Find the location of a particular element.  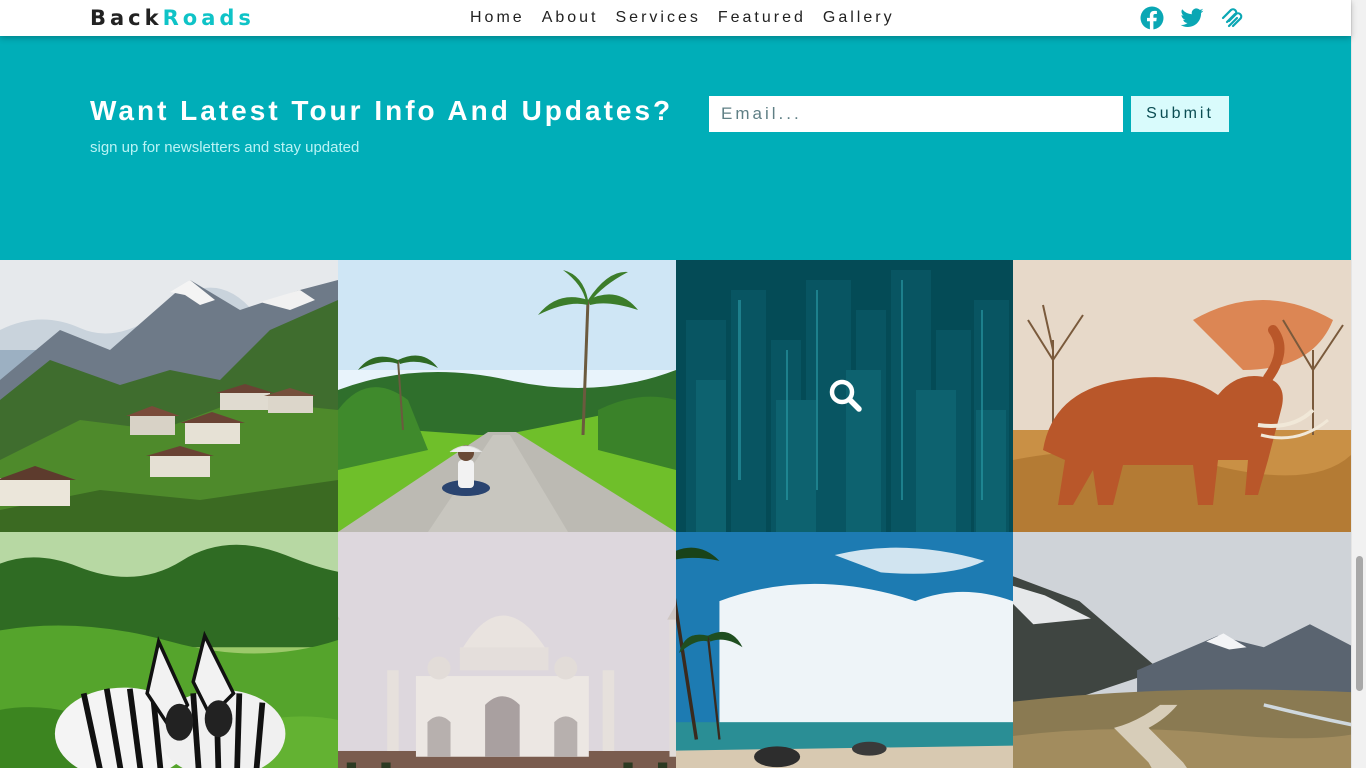

nav-link-about: About is located at coordinates (570, 18).